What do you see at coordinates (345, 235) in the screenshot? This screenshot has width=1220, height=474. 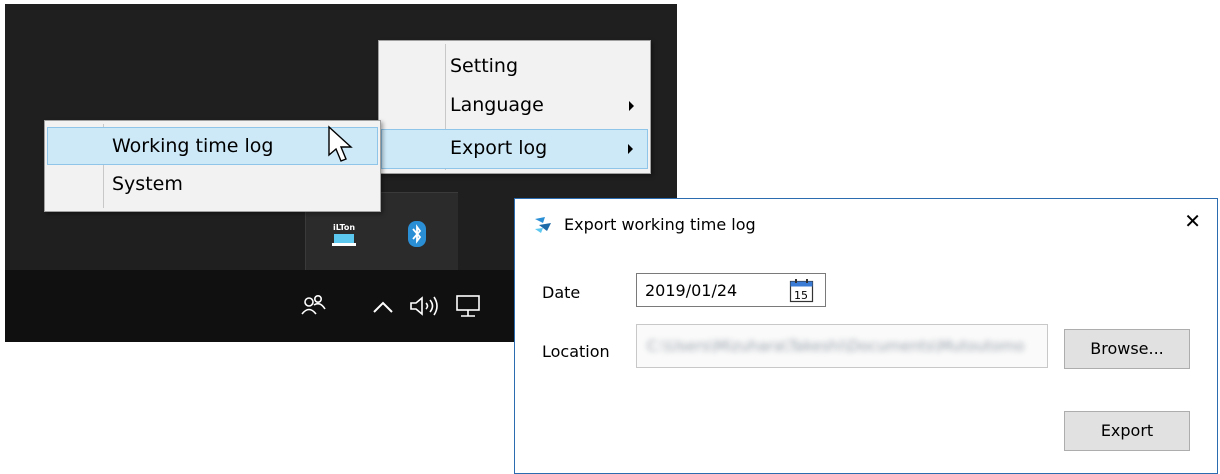 I see `iltton-app-icon: iLTon` at bounding box center [345, 235].